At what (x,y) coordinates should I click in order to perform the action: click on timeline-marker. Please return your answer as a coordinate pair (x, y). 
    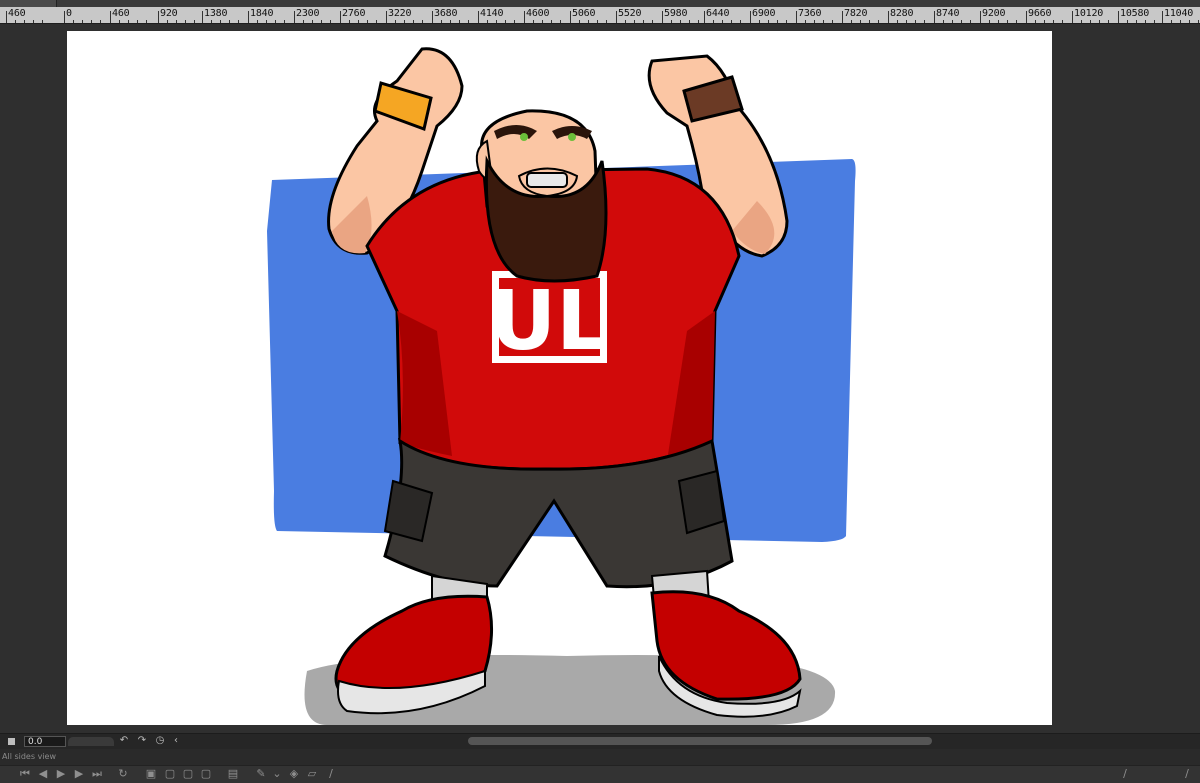
    Looking at the image, I should click on (11, 741).